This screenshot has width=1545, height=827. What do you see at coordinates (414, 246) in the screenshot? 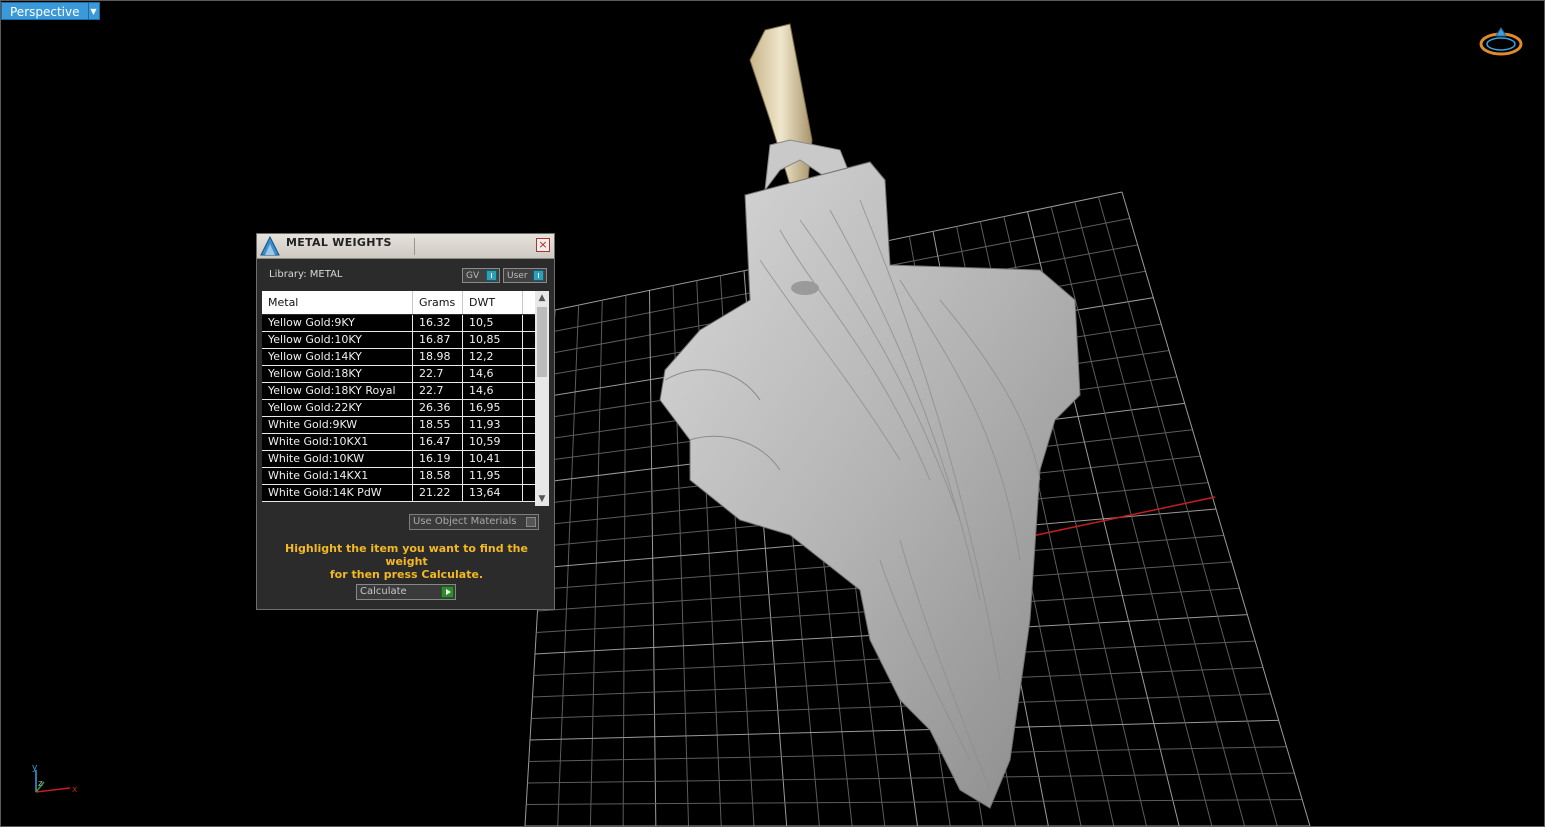
I see `title-divider` at bounding box center [414, 246].